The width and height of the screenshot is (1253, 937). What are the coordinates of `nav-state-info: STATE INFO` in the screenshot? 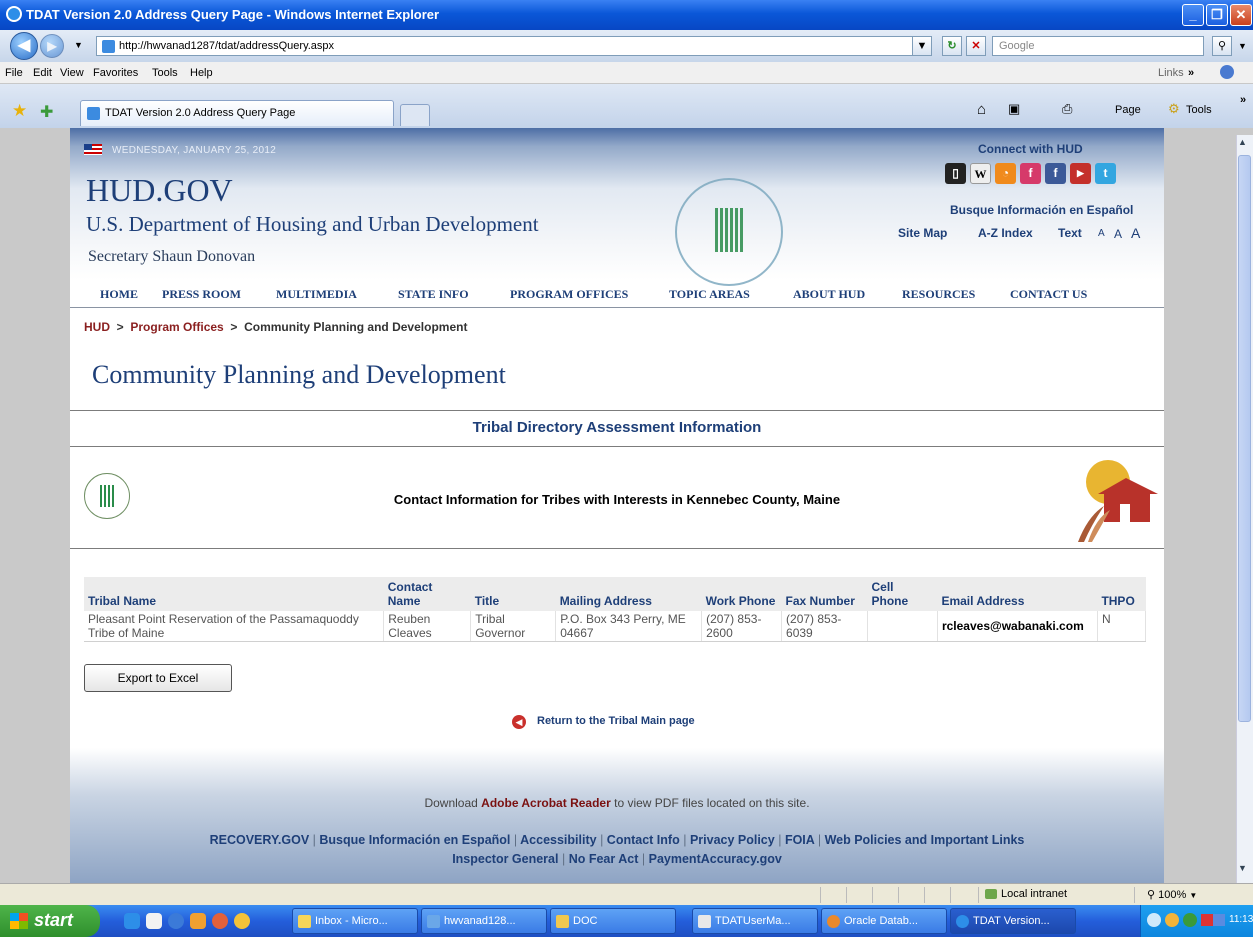 It's located at (433, 294).